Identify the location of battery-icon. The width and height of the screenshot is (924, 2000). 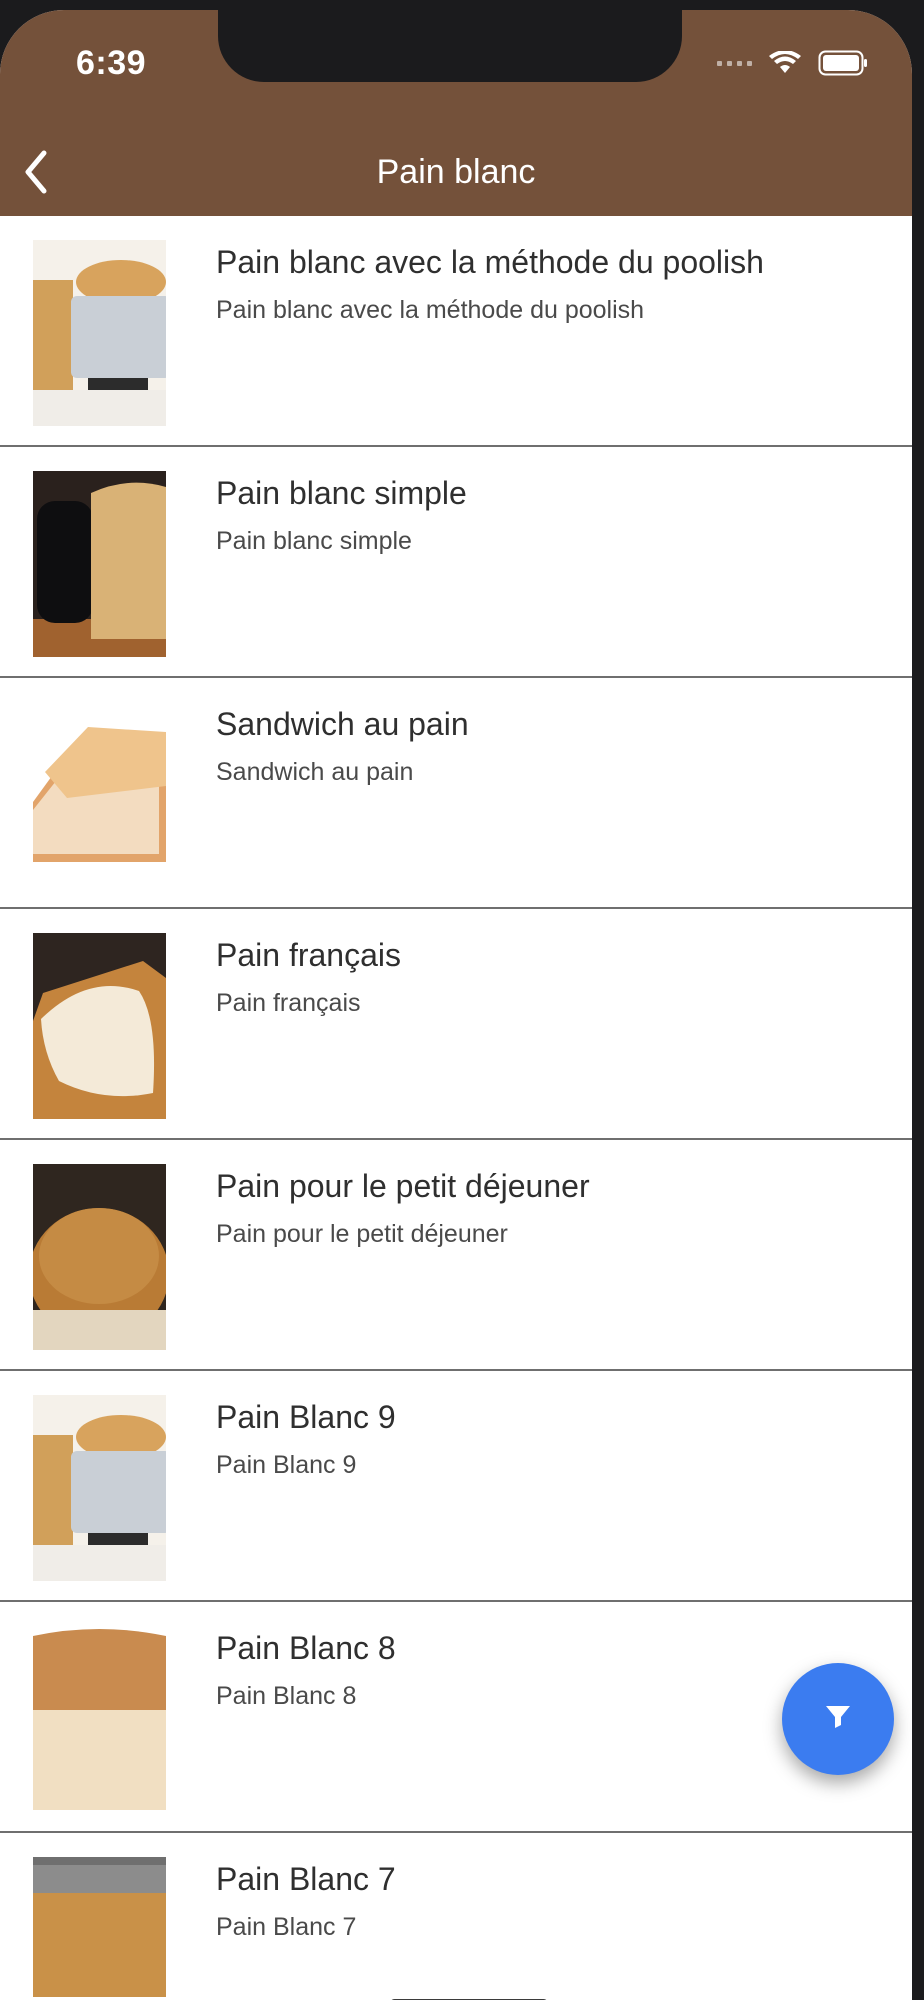
(843, 63).